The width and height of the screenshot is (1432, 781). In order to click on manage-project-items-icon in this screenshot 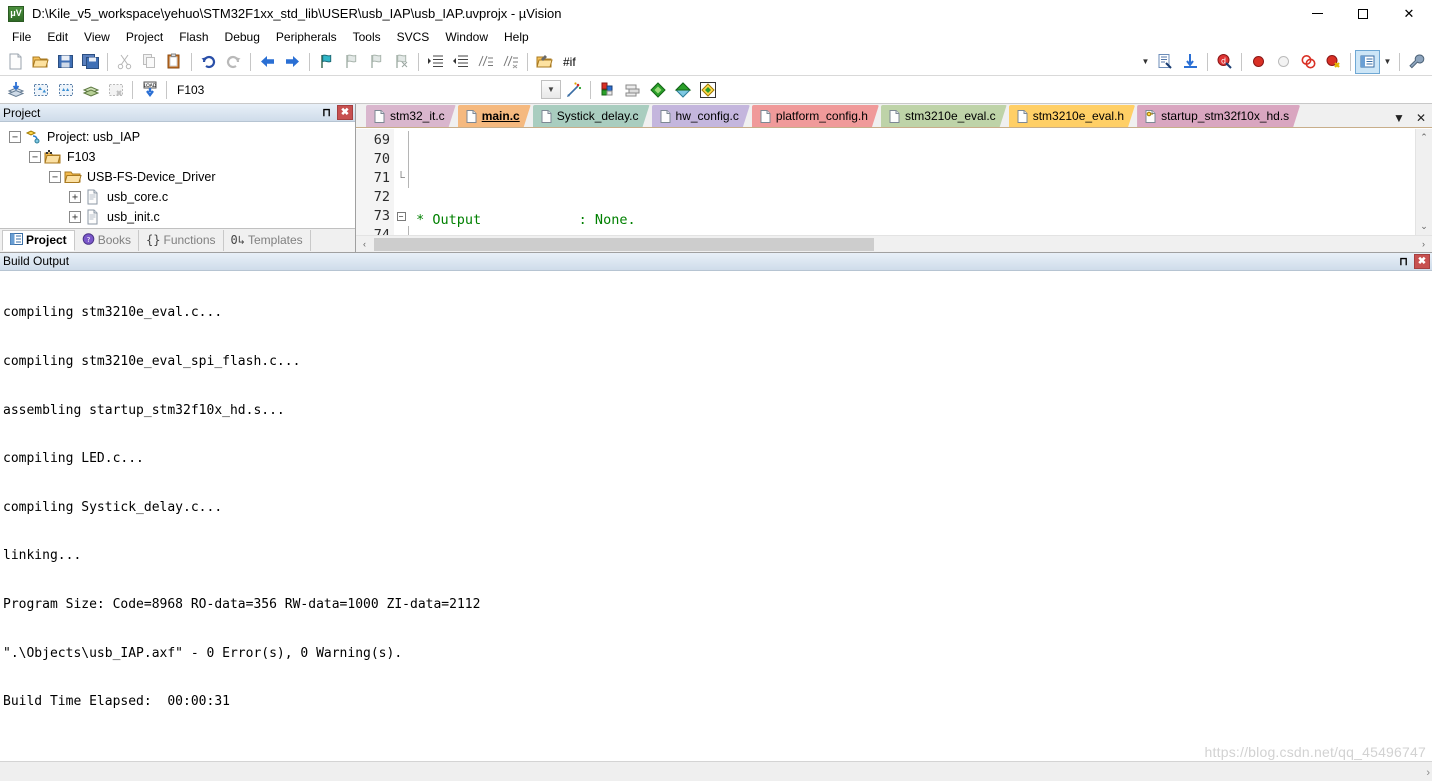, I will do `click(607, 90)`.